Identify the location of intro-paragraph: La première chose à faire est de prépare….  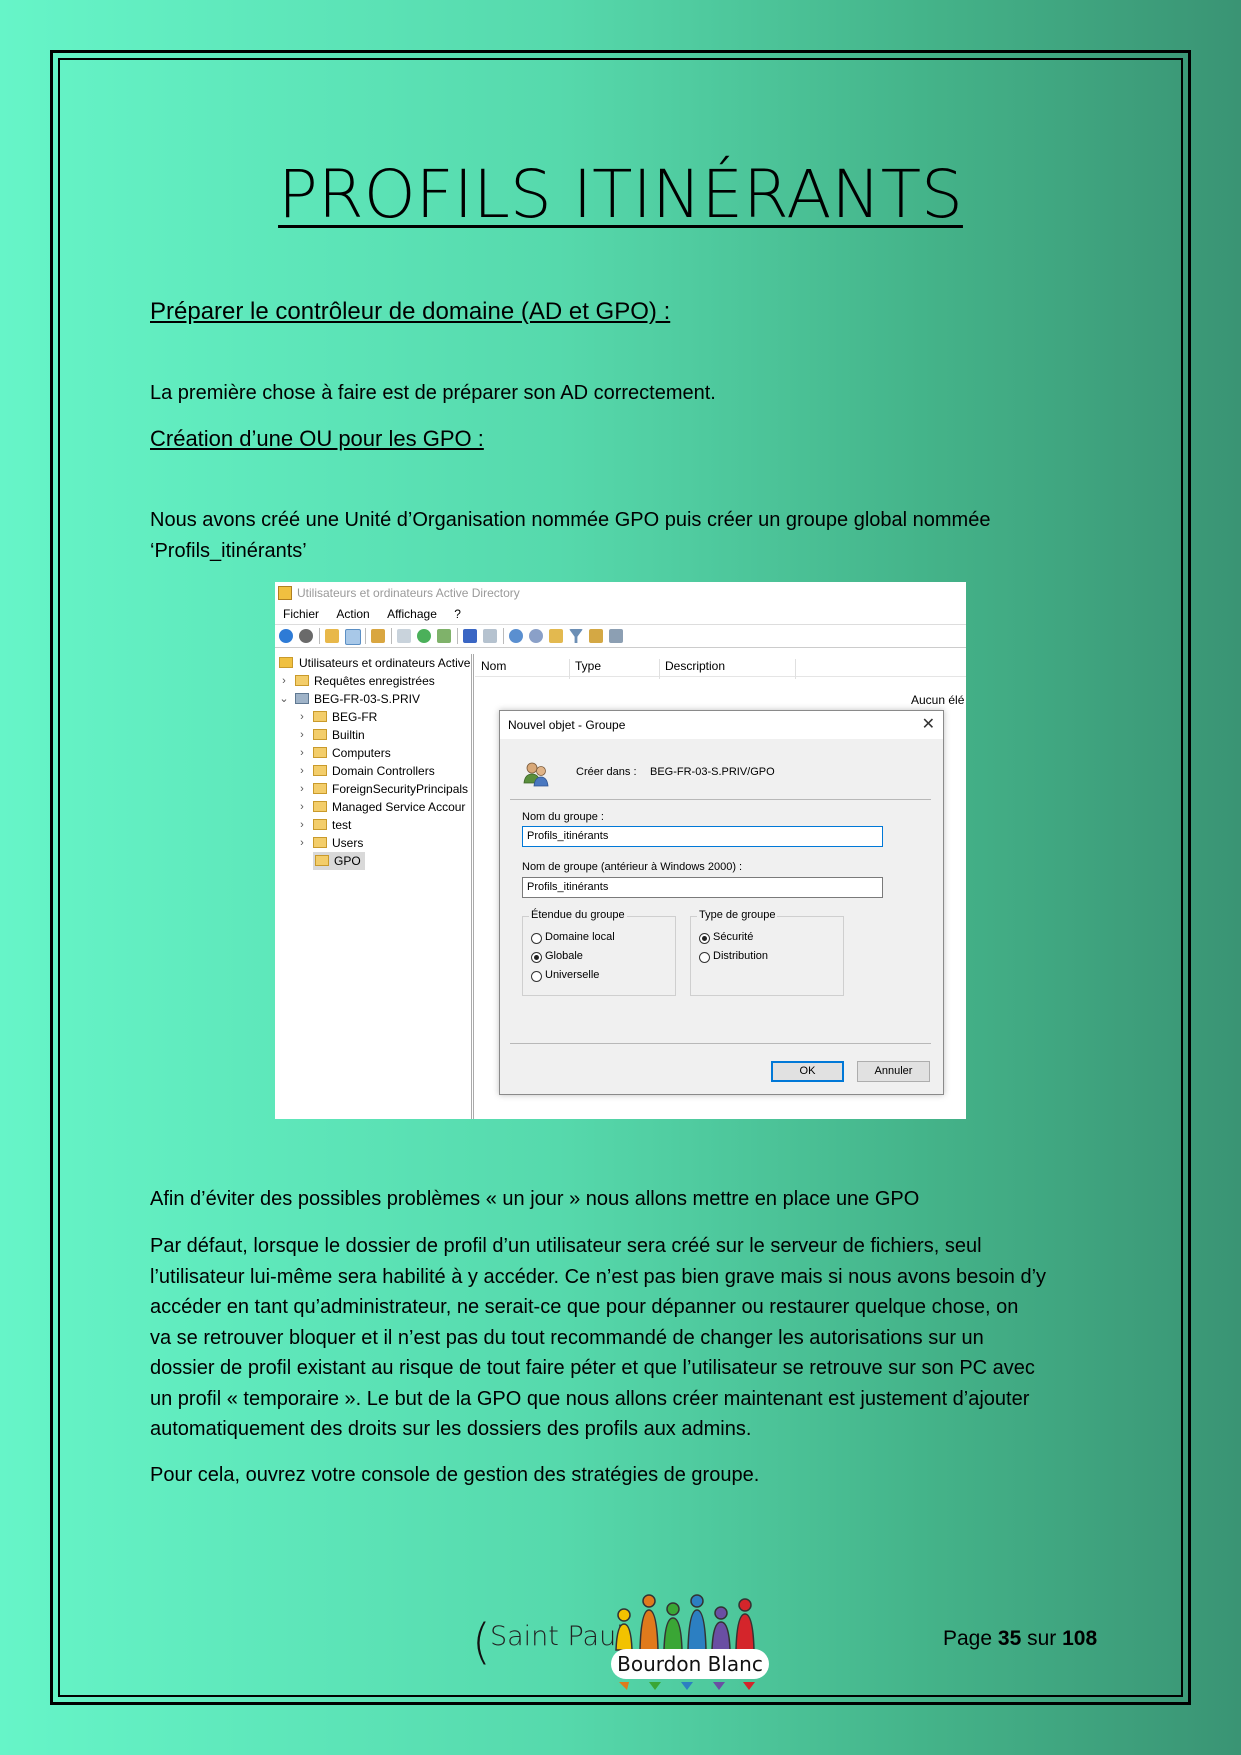
(433, 393).